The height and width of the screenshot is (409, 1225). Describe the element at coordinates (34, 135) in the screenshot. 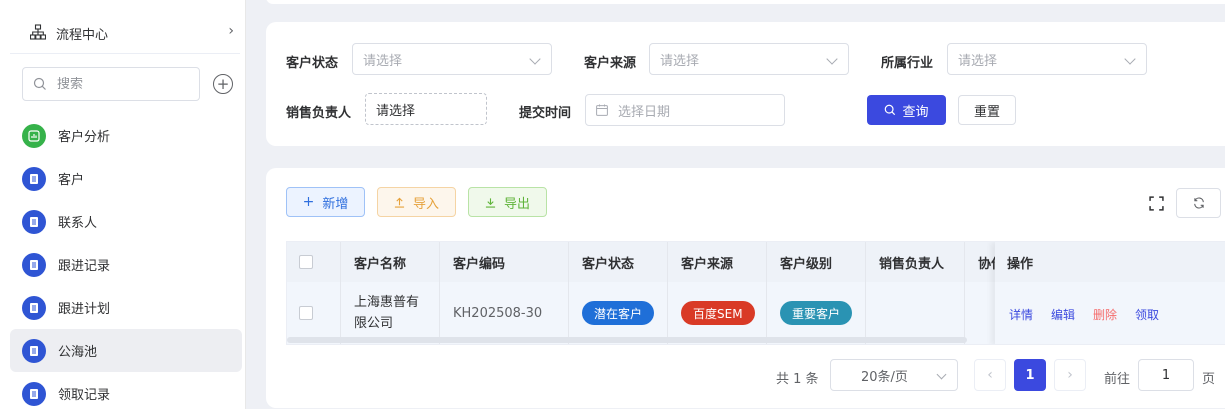

I see `chart-icon` at that location.